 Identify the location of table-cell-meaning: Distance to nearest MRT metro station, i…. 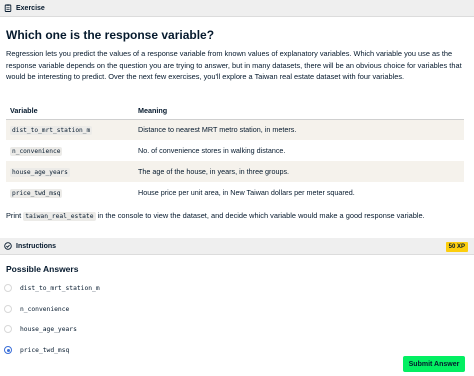
(299, 129).